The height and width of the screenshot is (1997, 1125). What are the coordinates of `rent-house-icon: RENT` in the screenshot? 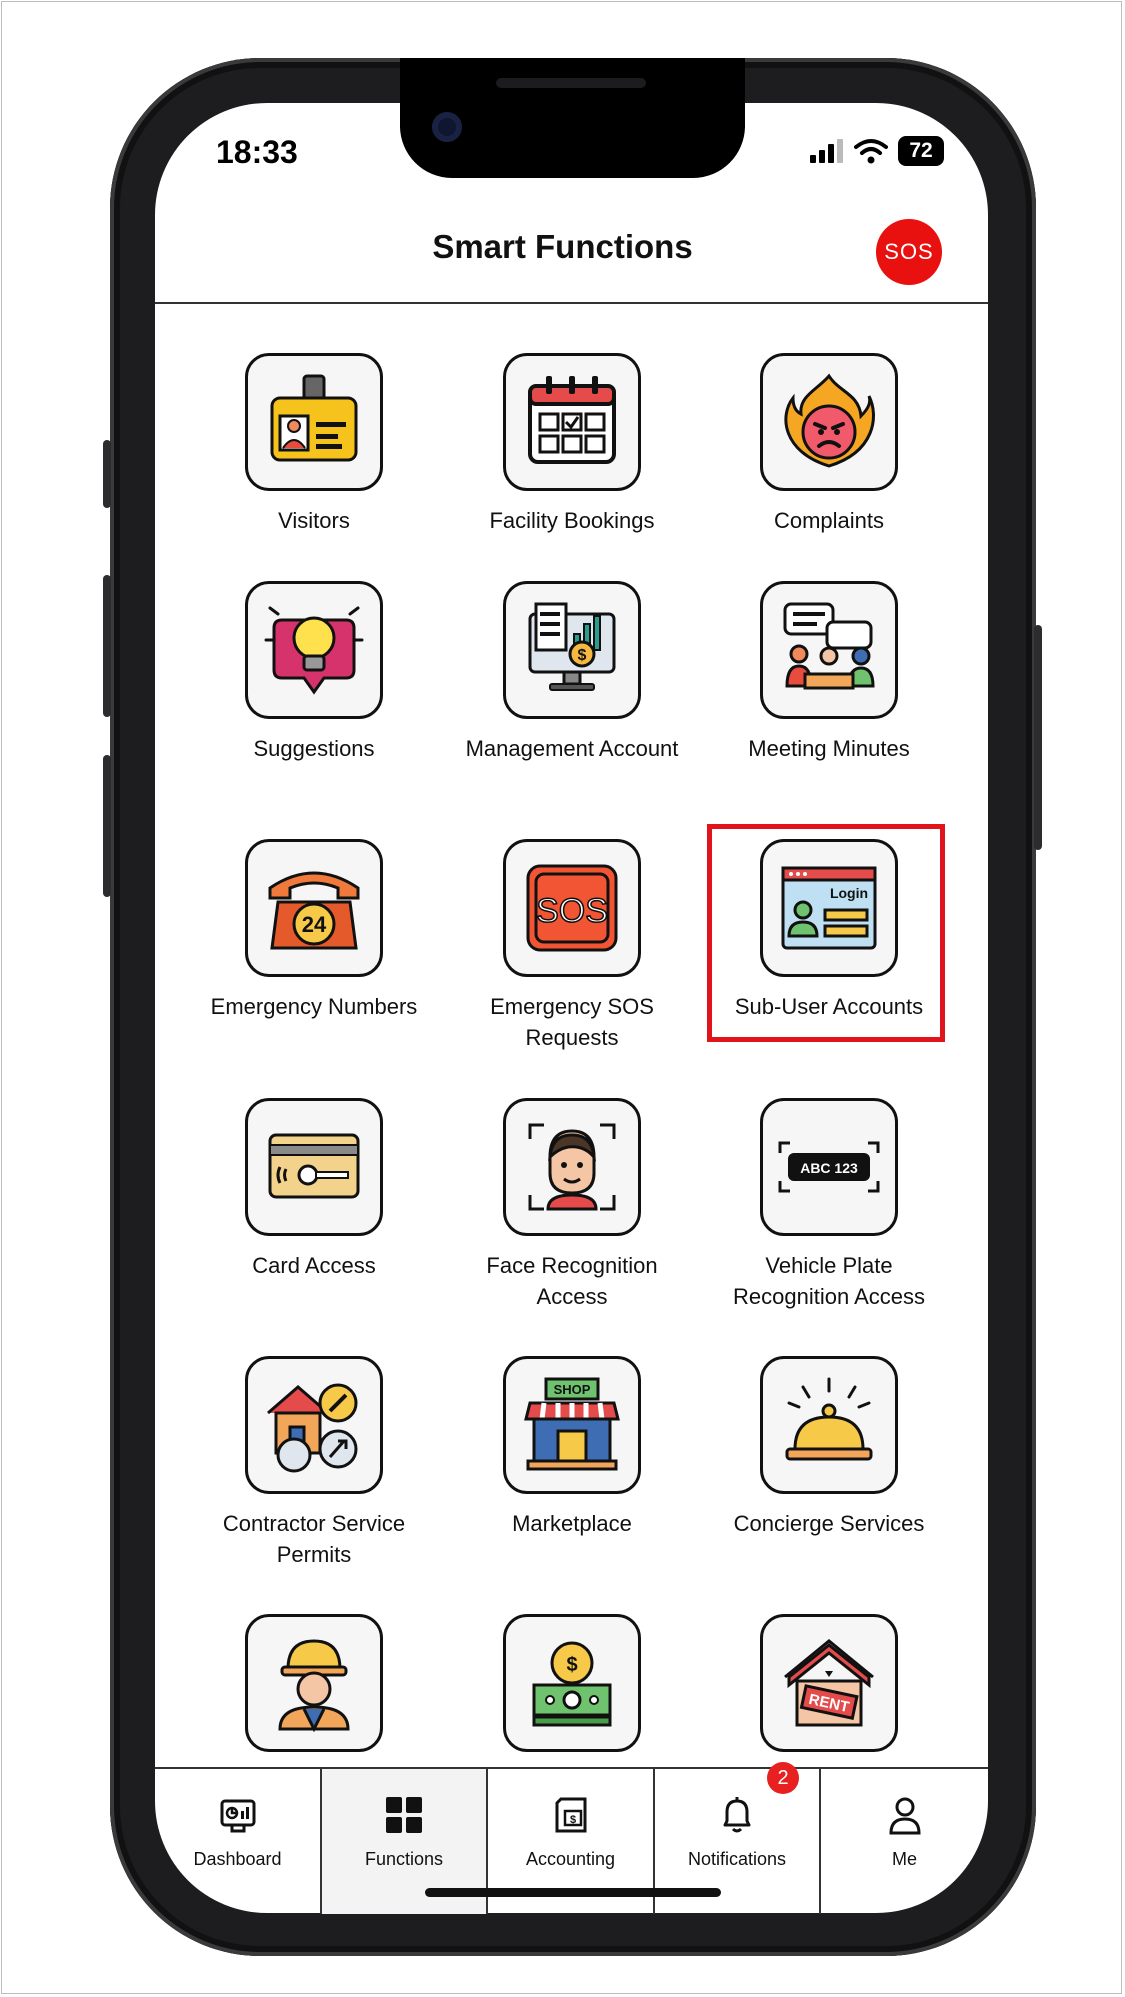 It's located at (829, 1683).